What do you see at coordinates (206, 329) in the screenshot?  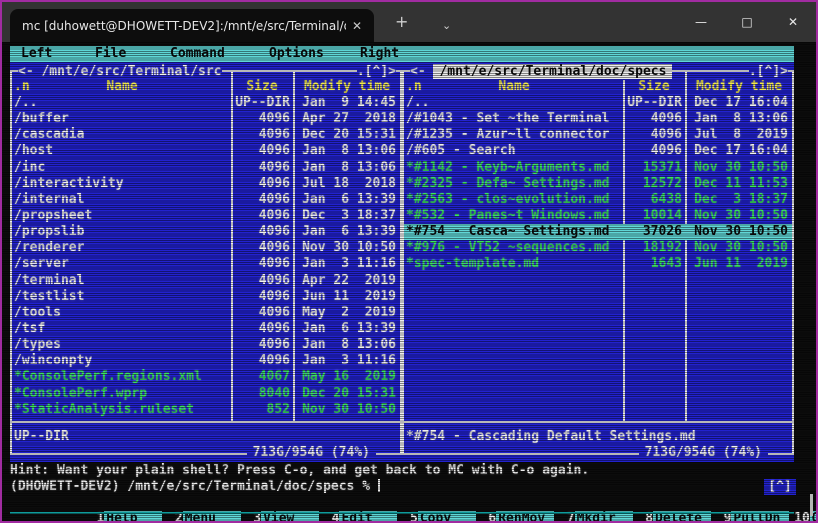 I see `file-row: /tsf 4096 Jan 6 13:39` at bounding box center [206, 329].